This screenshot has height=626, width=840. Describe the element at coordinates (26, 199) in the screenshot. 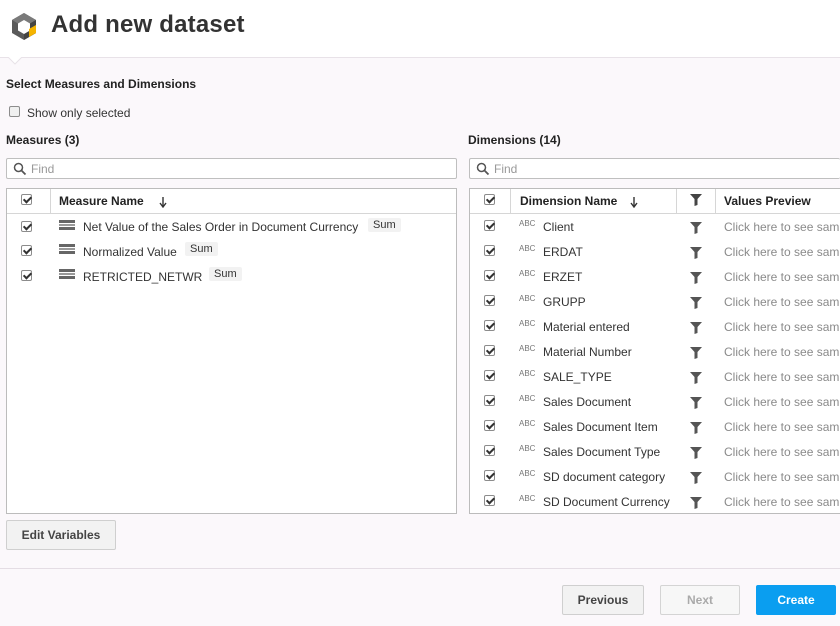

I see `measures-select-all-checkbox` at that location.